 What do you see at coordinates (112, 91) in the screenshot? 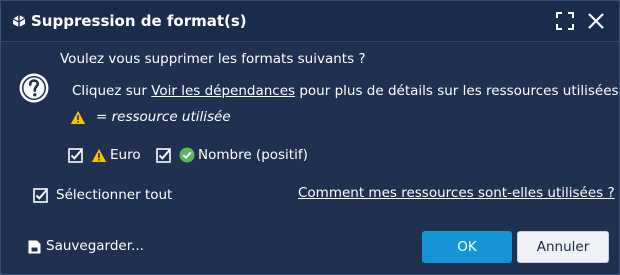
I see `detail-prefix: Cliquez sur` at bounding box center [112, 91].